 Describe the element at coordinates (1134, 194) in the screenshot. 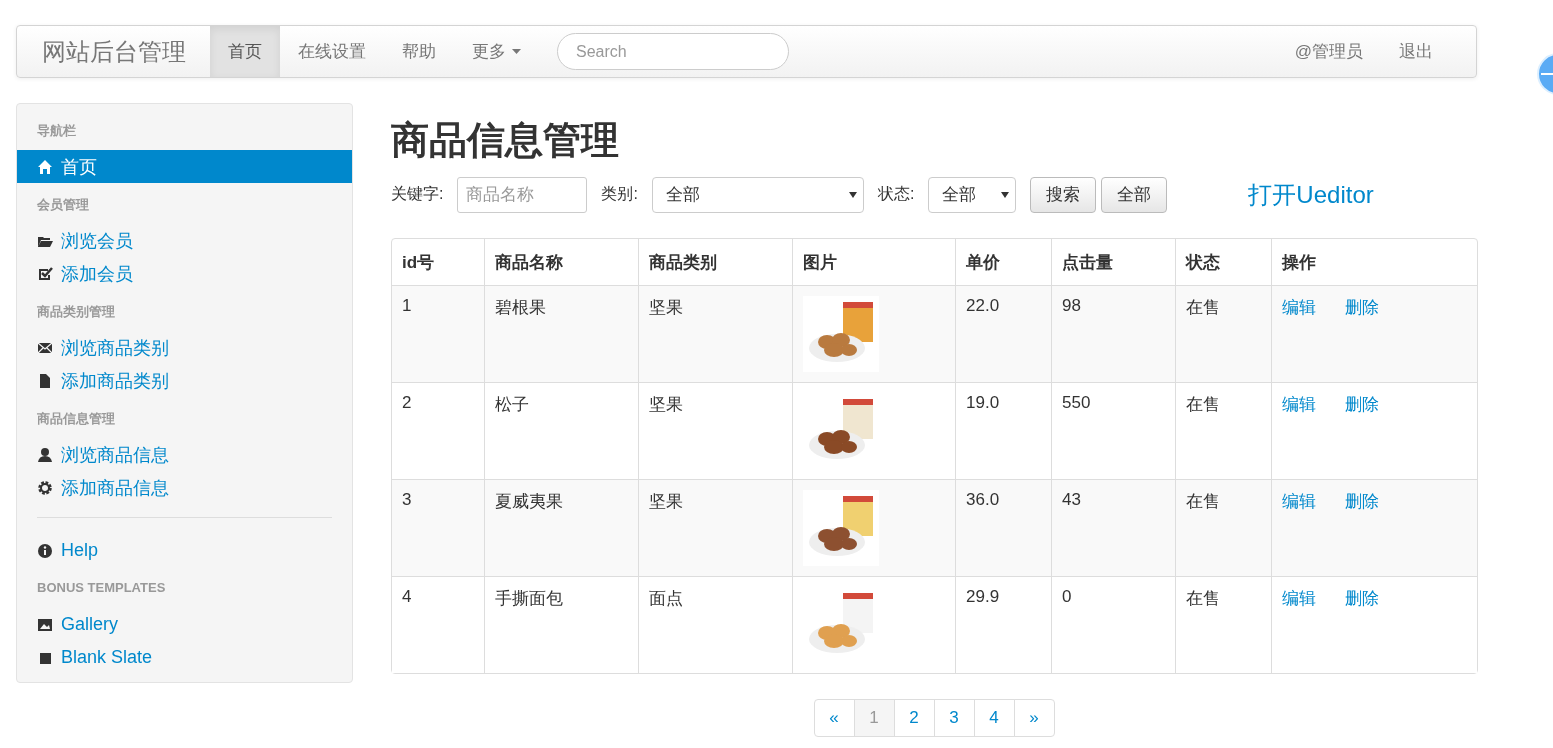

I see `filter-button: 全部` at that location.